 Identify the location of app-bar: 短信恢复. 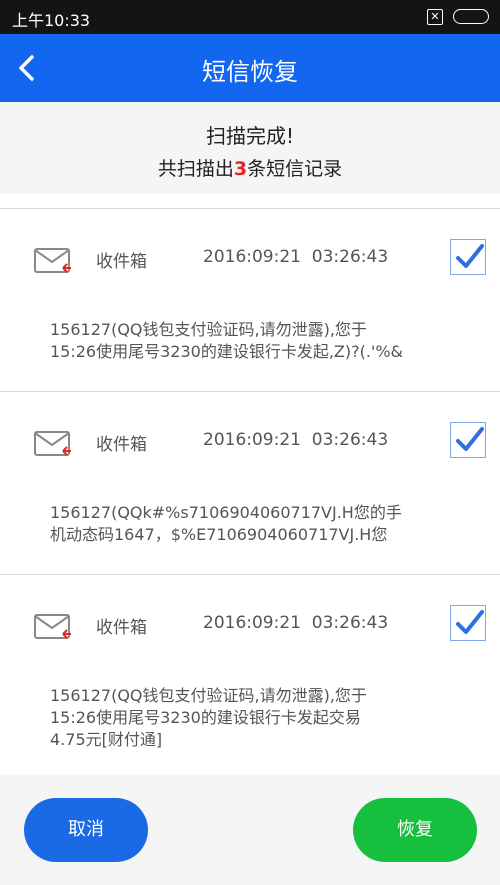
(250, 68).